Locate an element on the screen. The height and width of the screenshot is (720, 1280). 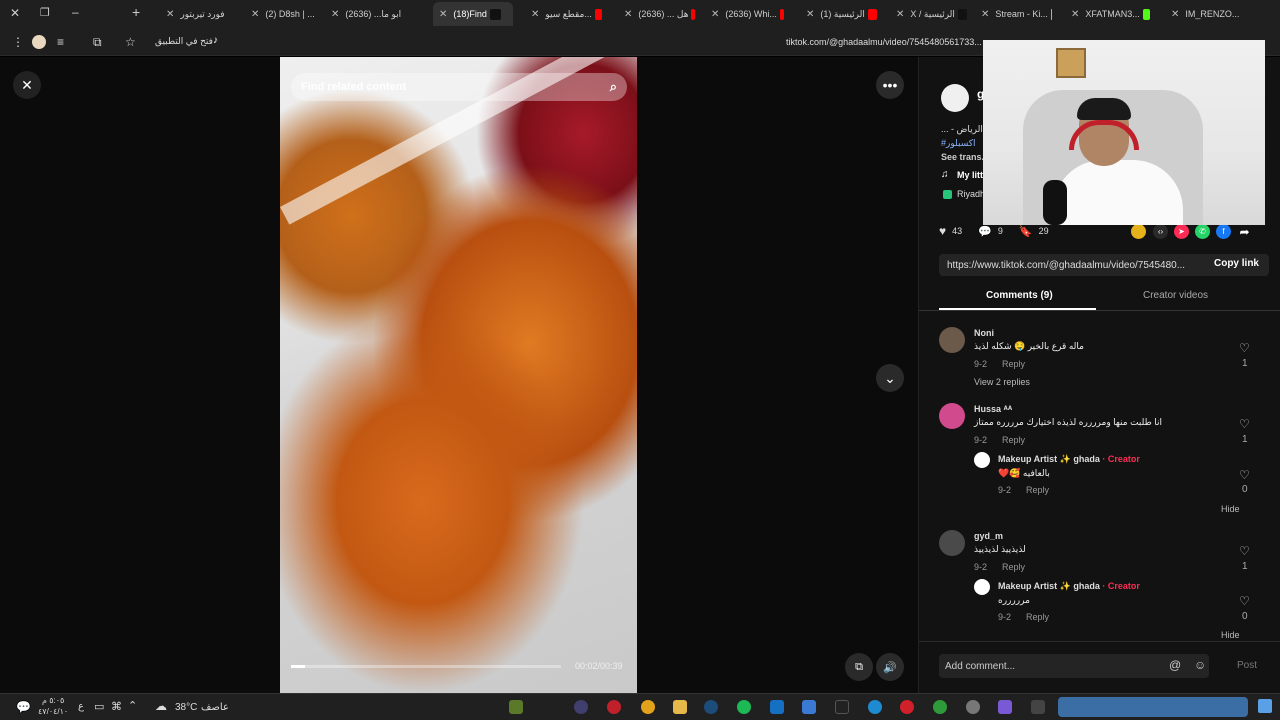
share-coin-icon is located at coordinates (1138, 231).